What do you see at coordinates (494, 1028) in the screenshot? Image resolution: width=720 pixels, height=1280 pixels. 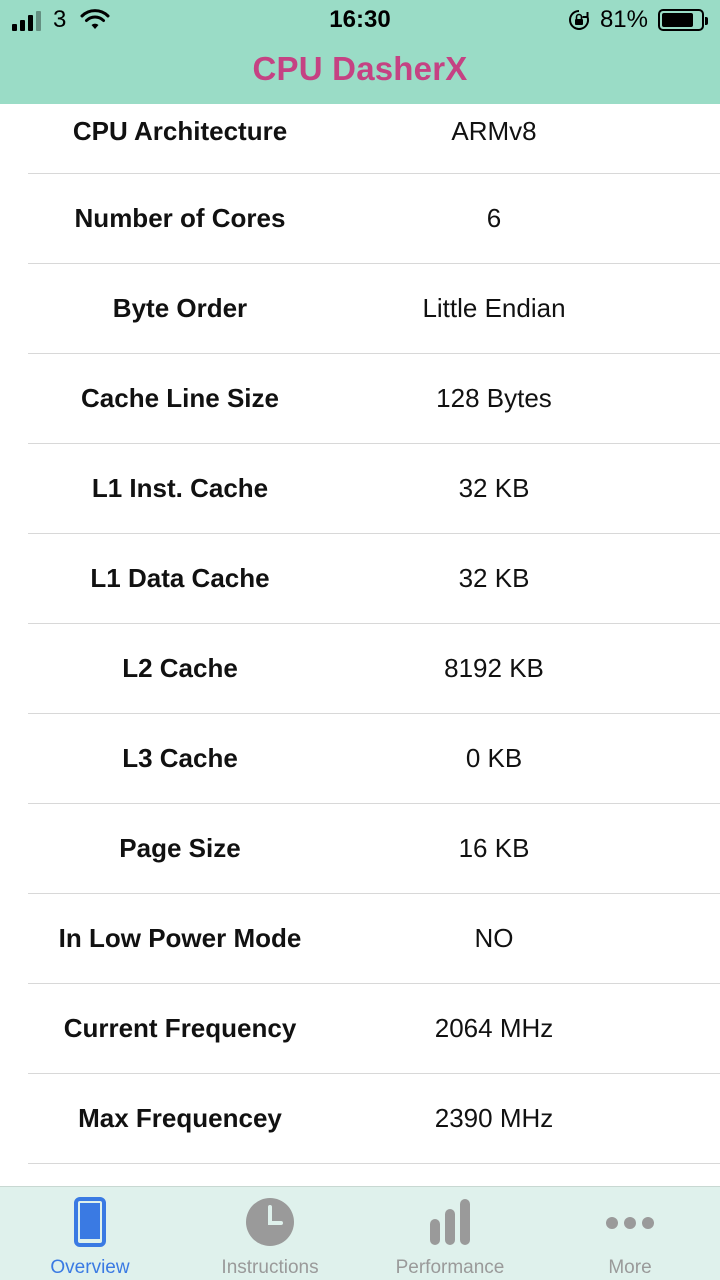 I see `row-value: 2064 MHz` at bounding box center [494, 1028].